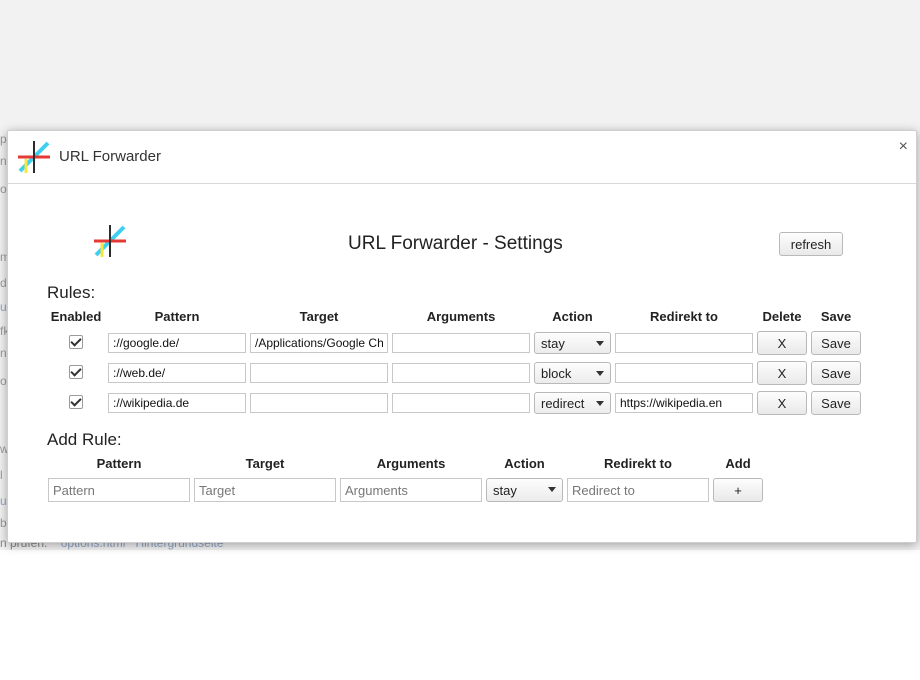  Describe the element at coordinates (455, 243) in the screenshot. I see `page-title: URL Forwarder - Settings` at that location.